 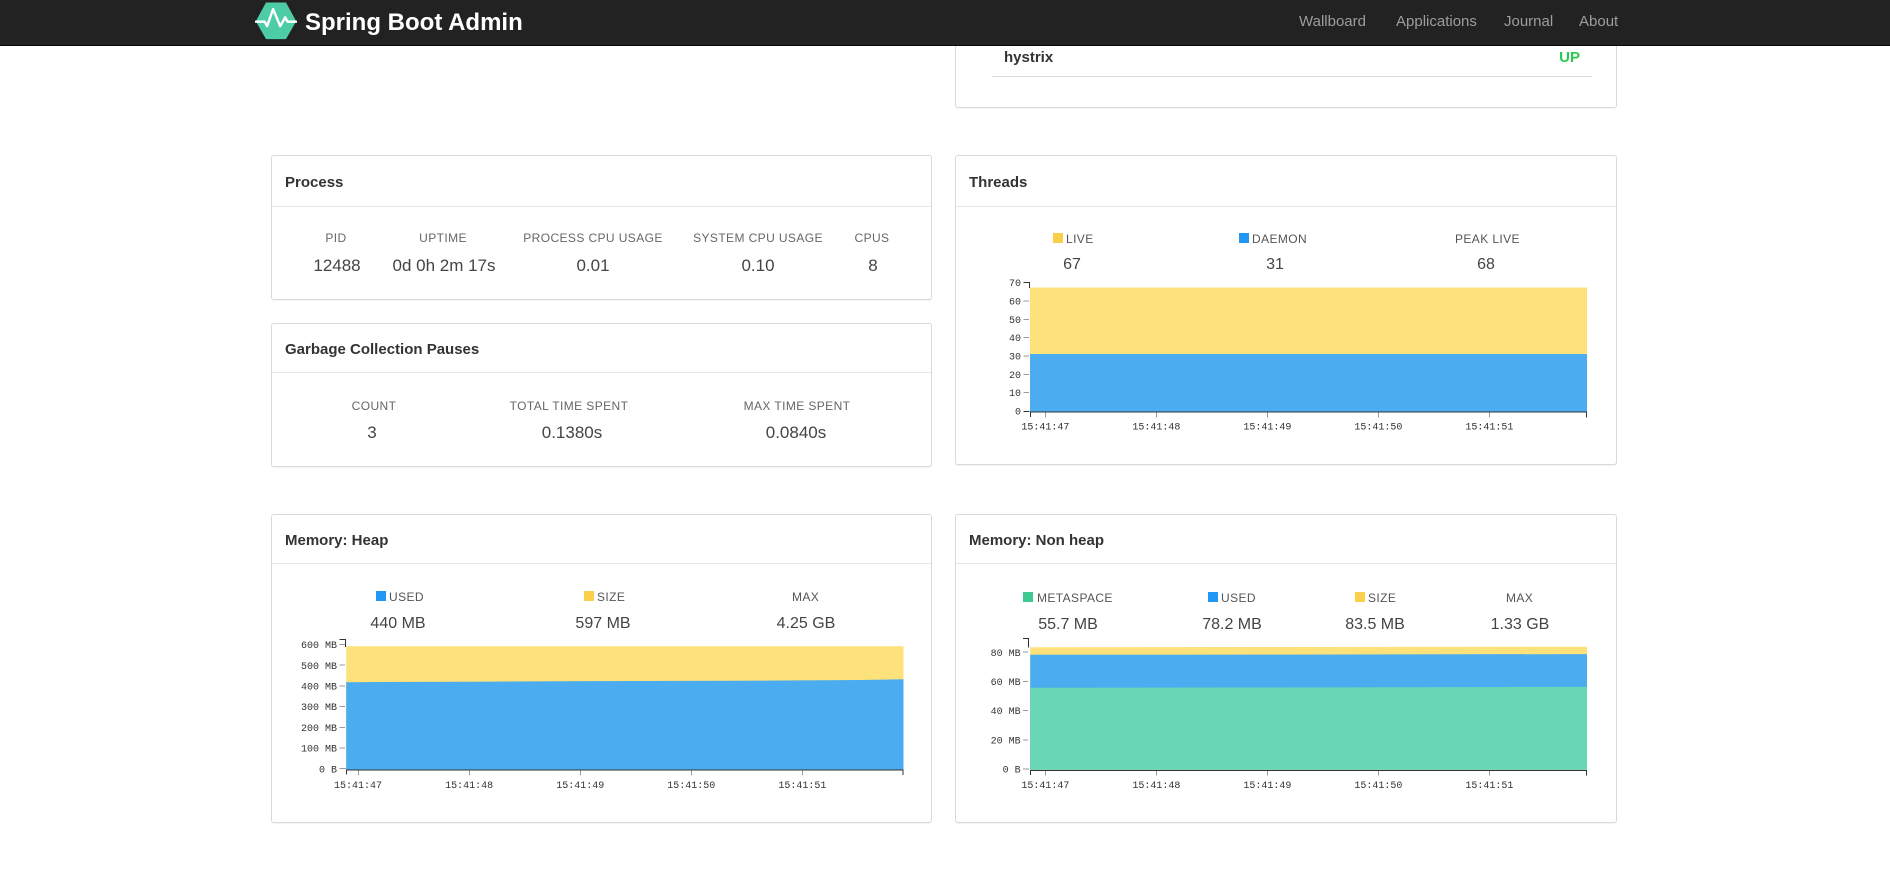 I want to click on svg-text: 80 MB, so click(x=1006, y=654).